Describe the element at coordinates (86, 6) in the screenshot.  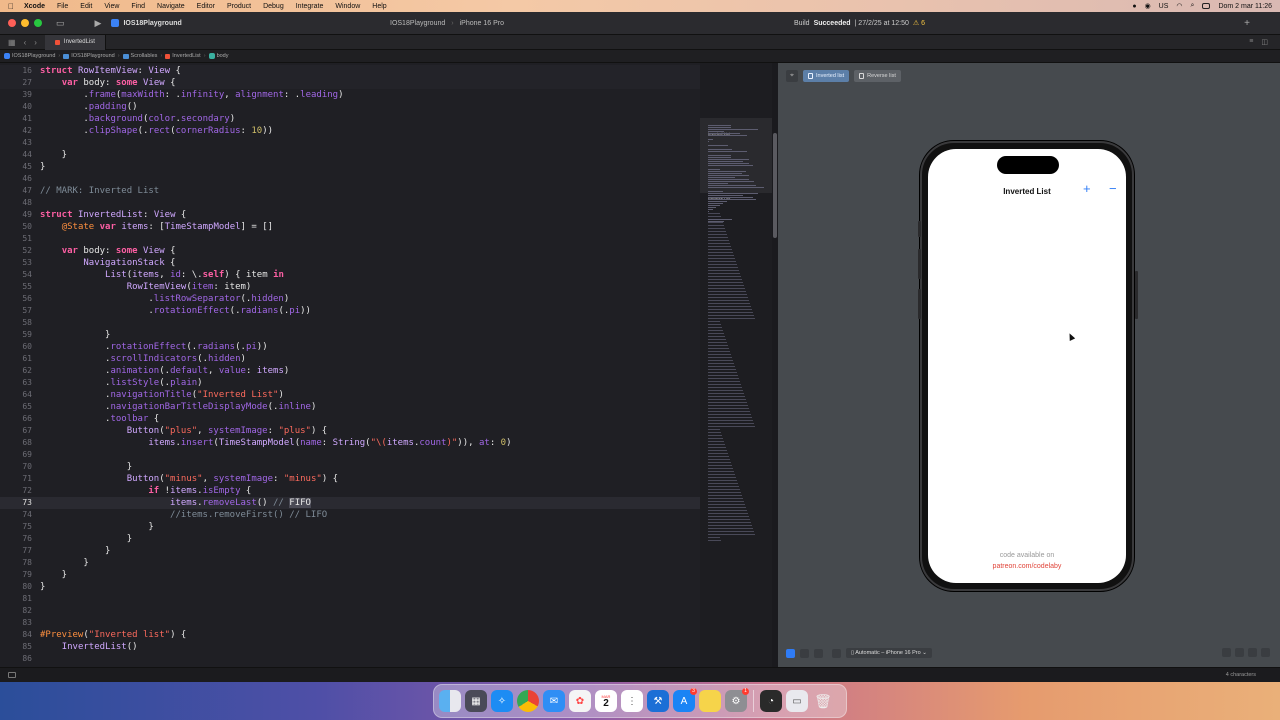
I see `menu-edit: Edit` at that location.